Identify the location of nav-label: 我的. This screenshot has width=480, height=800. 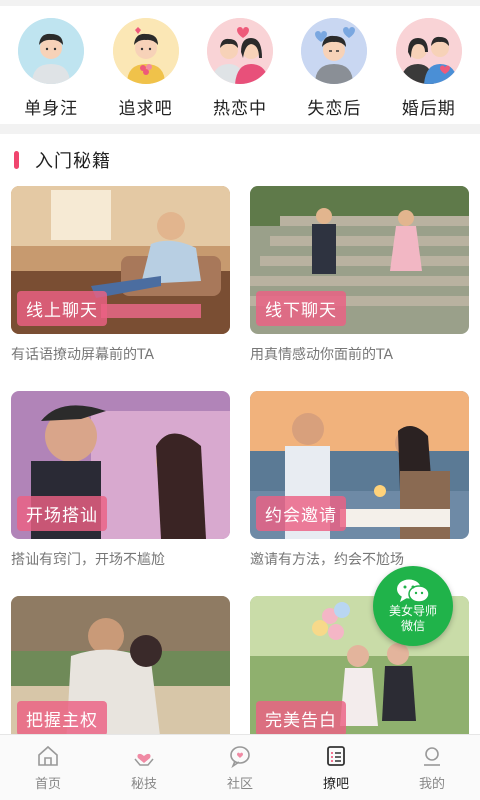
(431, 784).